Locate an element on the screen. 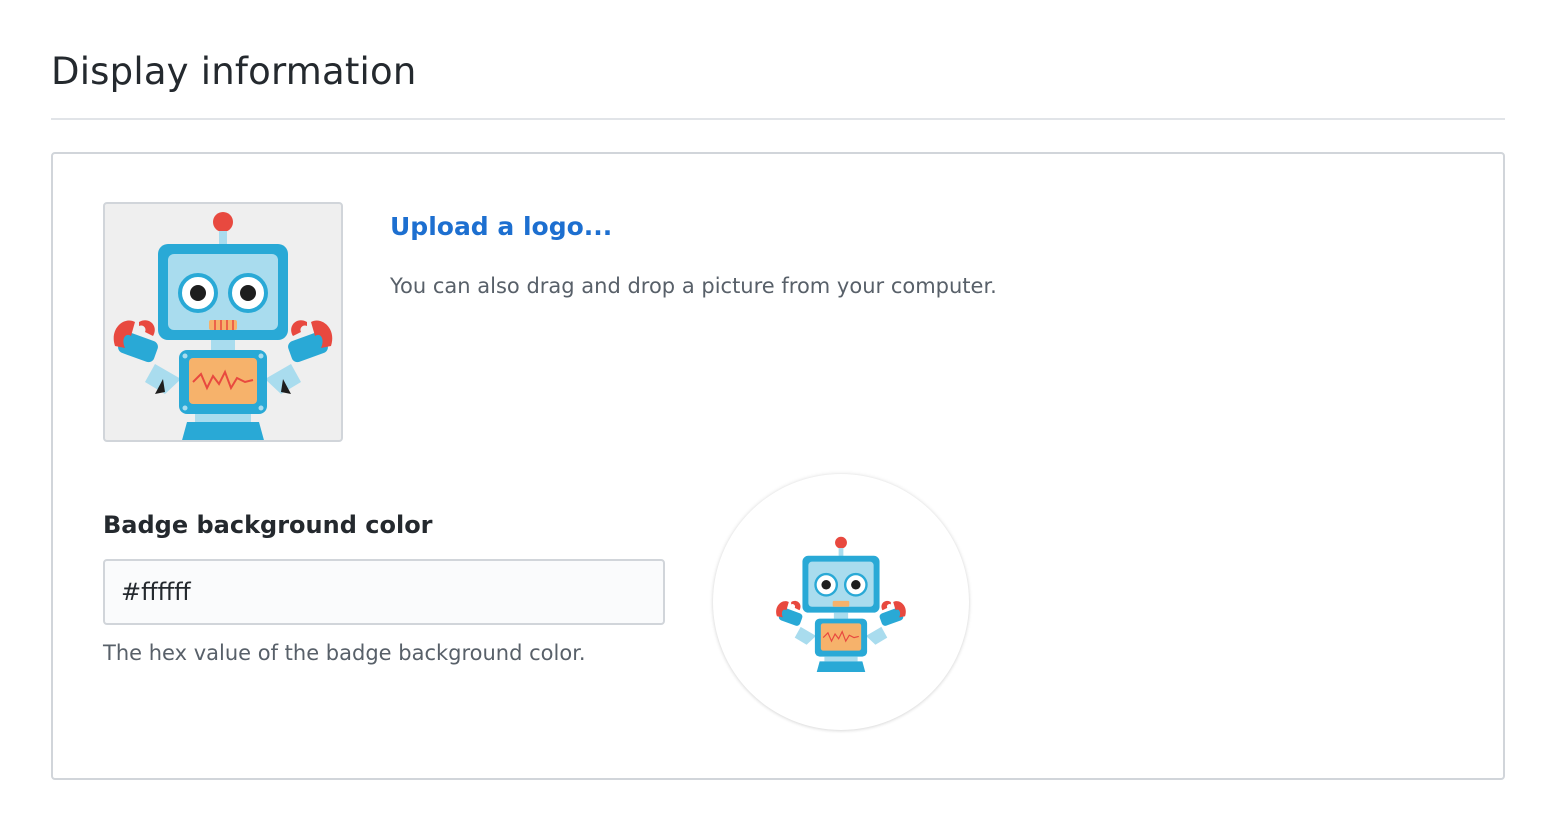 This screenshot has width=1555, height=823. badge-color-input is located at coordinates (384, 592).